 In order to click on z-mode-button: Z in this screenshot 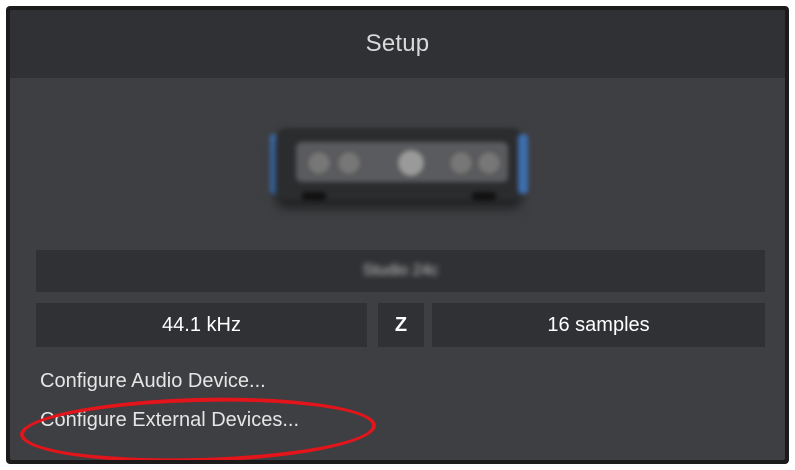, I will do `click(401, 325)`.